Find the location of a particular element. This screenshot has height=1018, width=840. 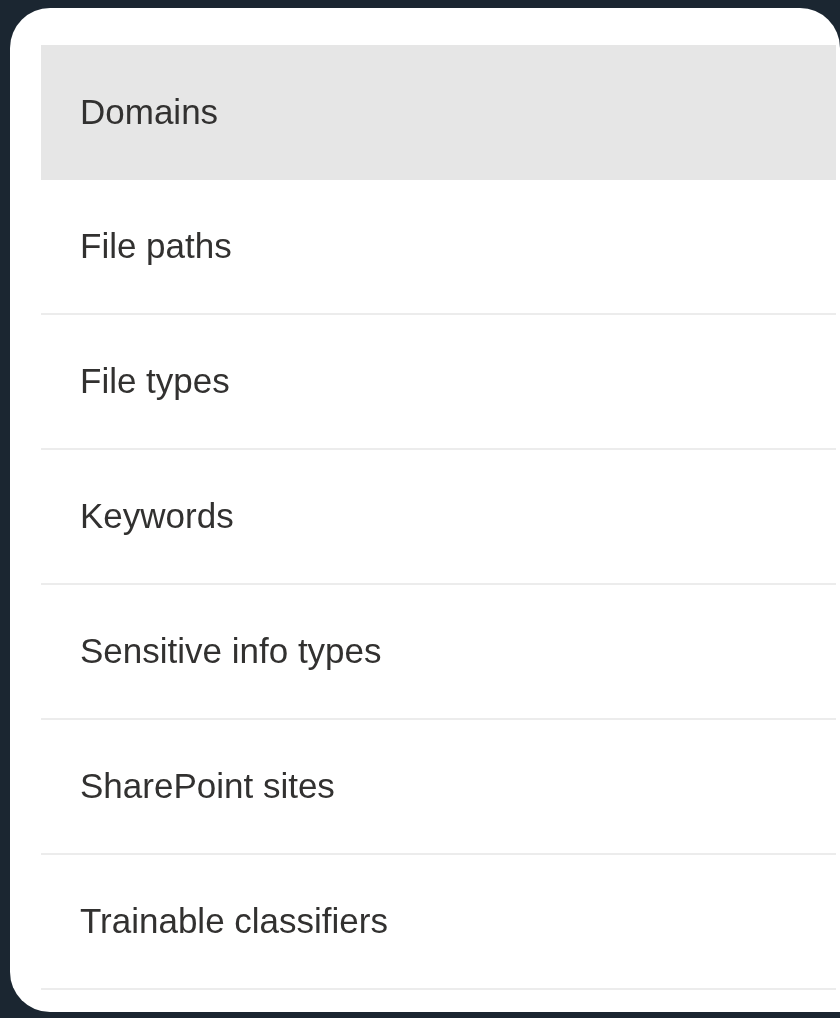

list-item: Domains is located at coordinates (438, 112).